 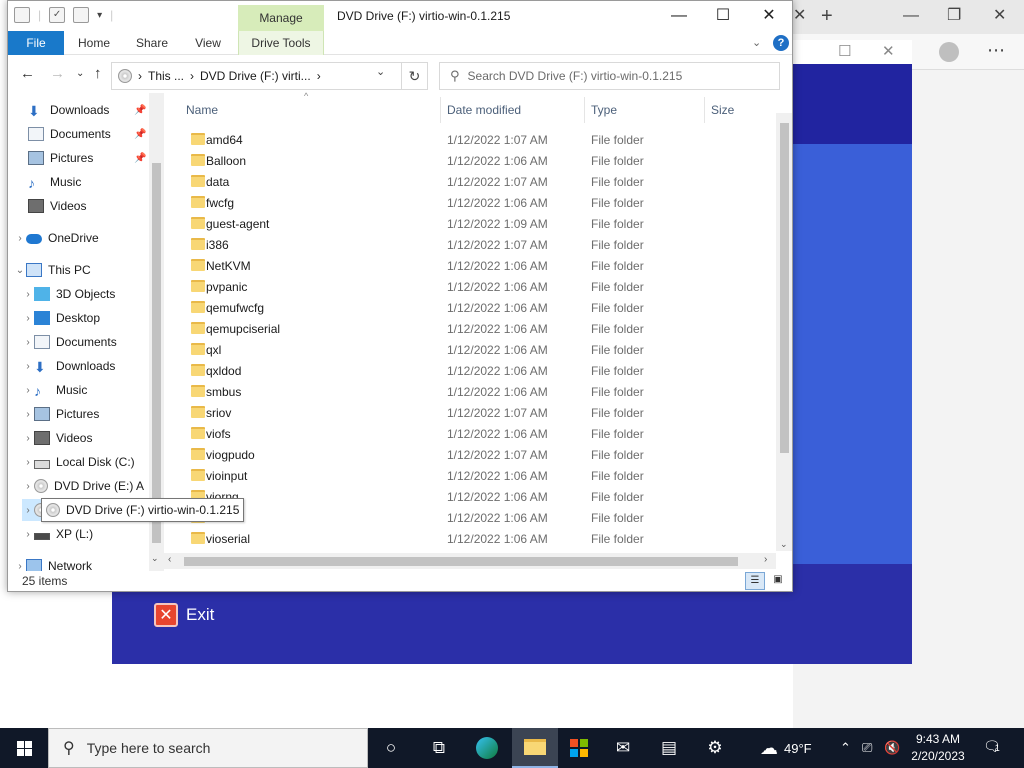 What do you see at coordinates (96, 206) in the screenshot?
I see `nav-item-videos-quick: Videos` at bounding box center [96, 206].